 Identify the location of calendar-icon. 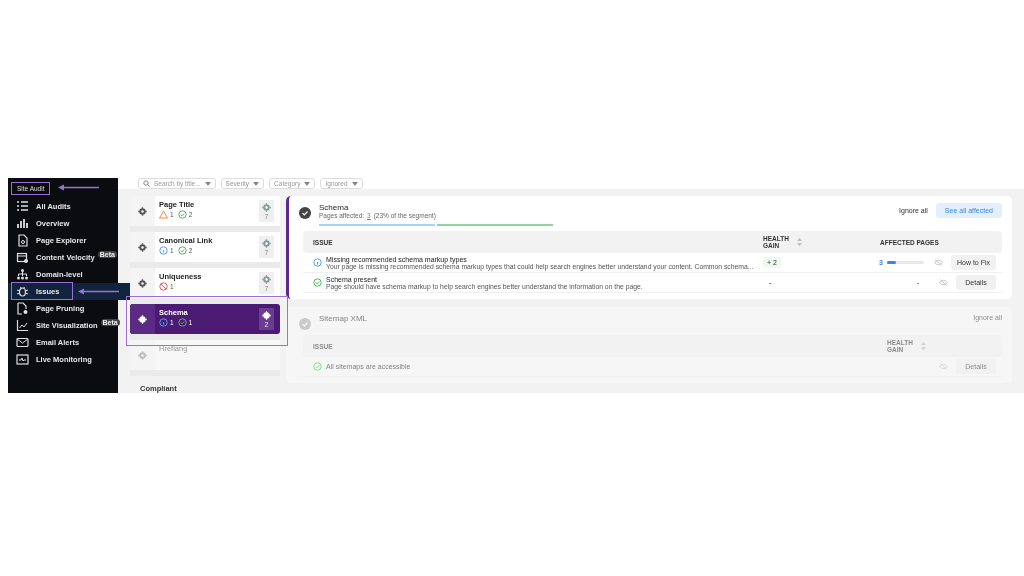
(22, 257).